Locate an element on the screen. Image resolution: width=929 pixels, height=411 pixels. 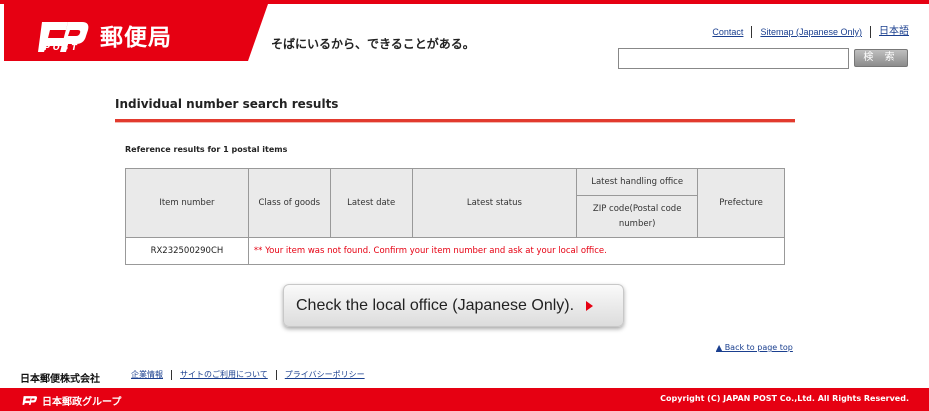
header-class-of-goods: Class of goods is located at coordinates (289, 203).